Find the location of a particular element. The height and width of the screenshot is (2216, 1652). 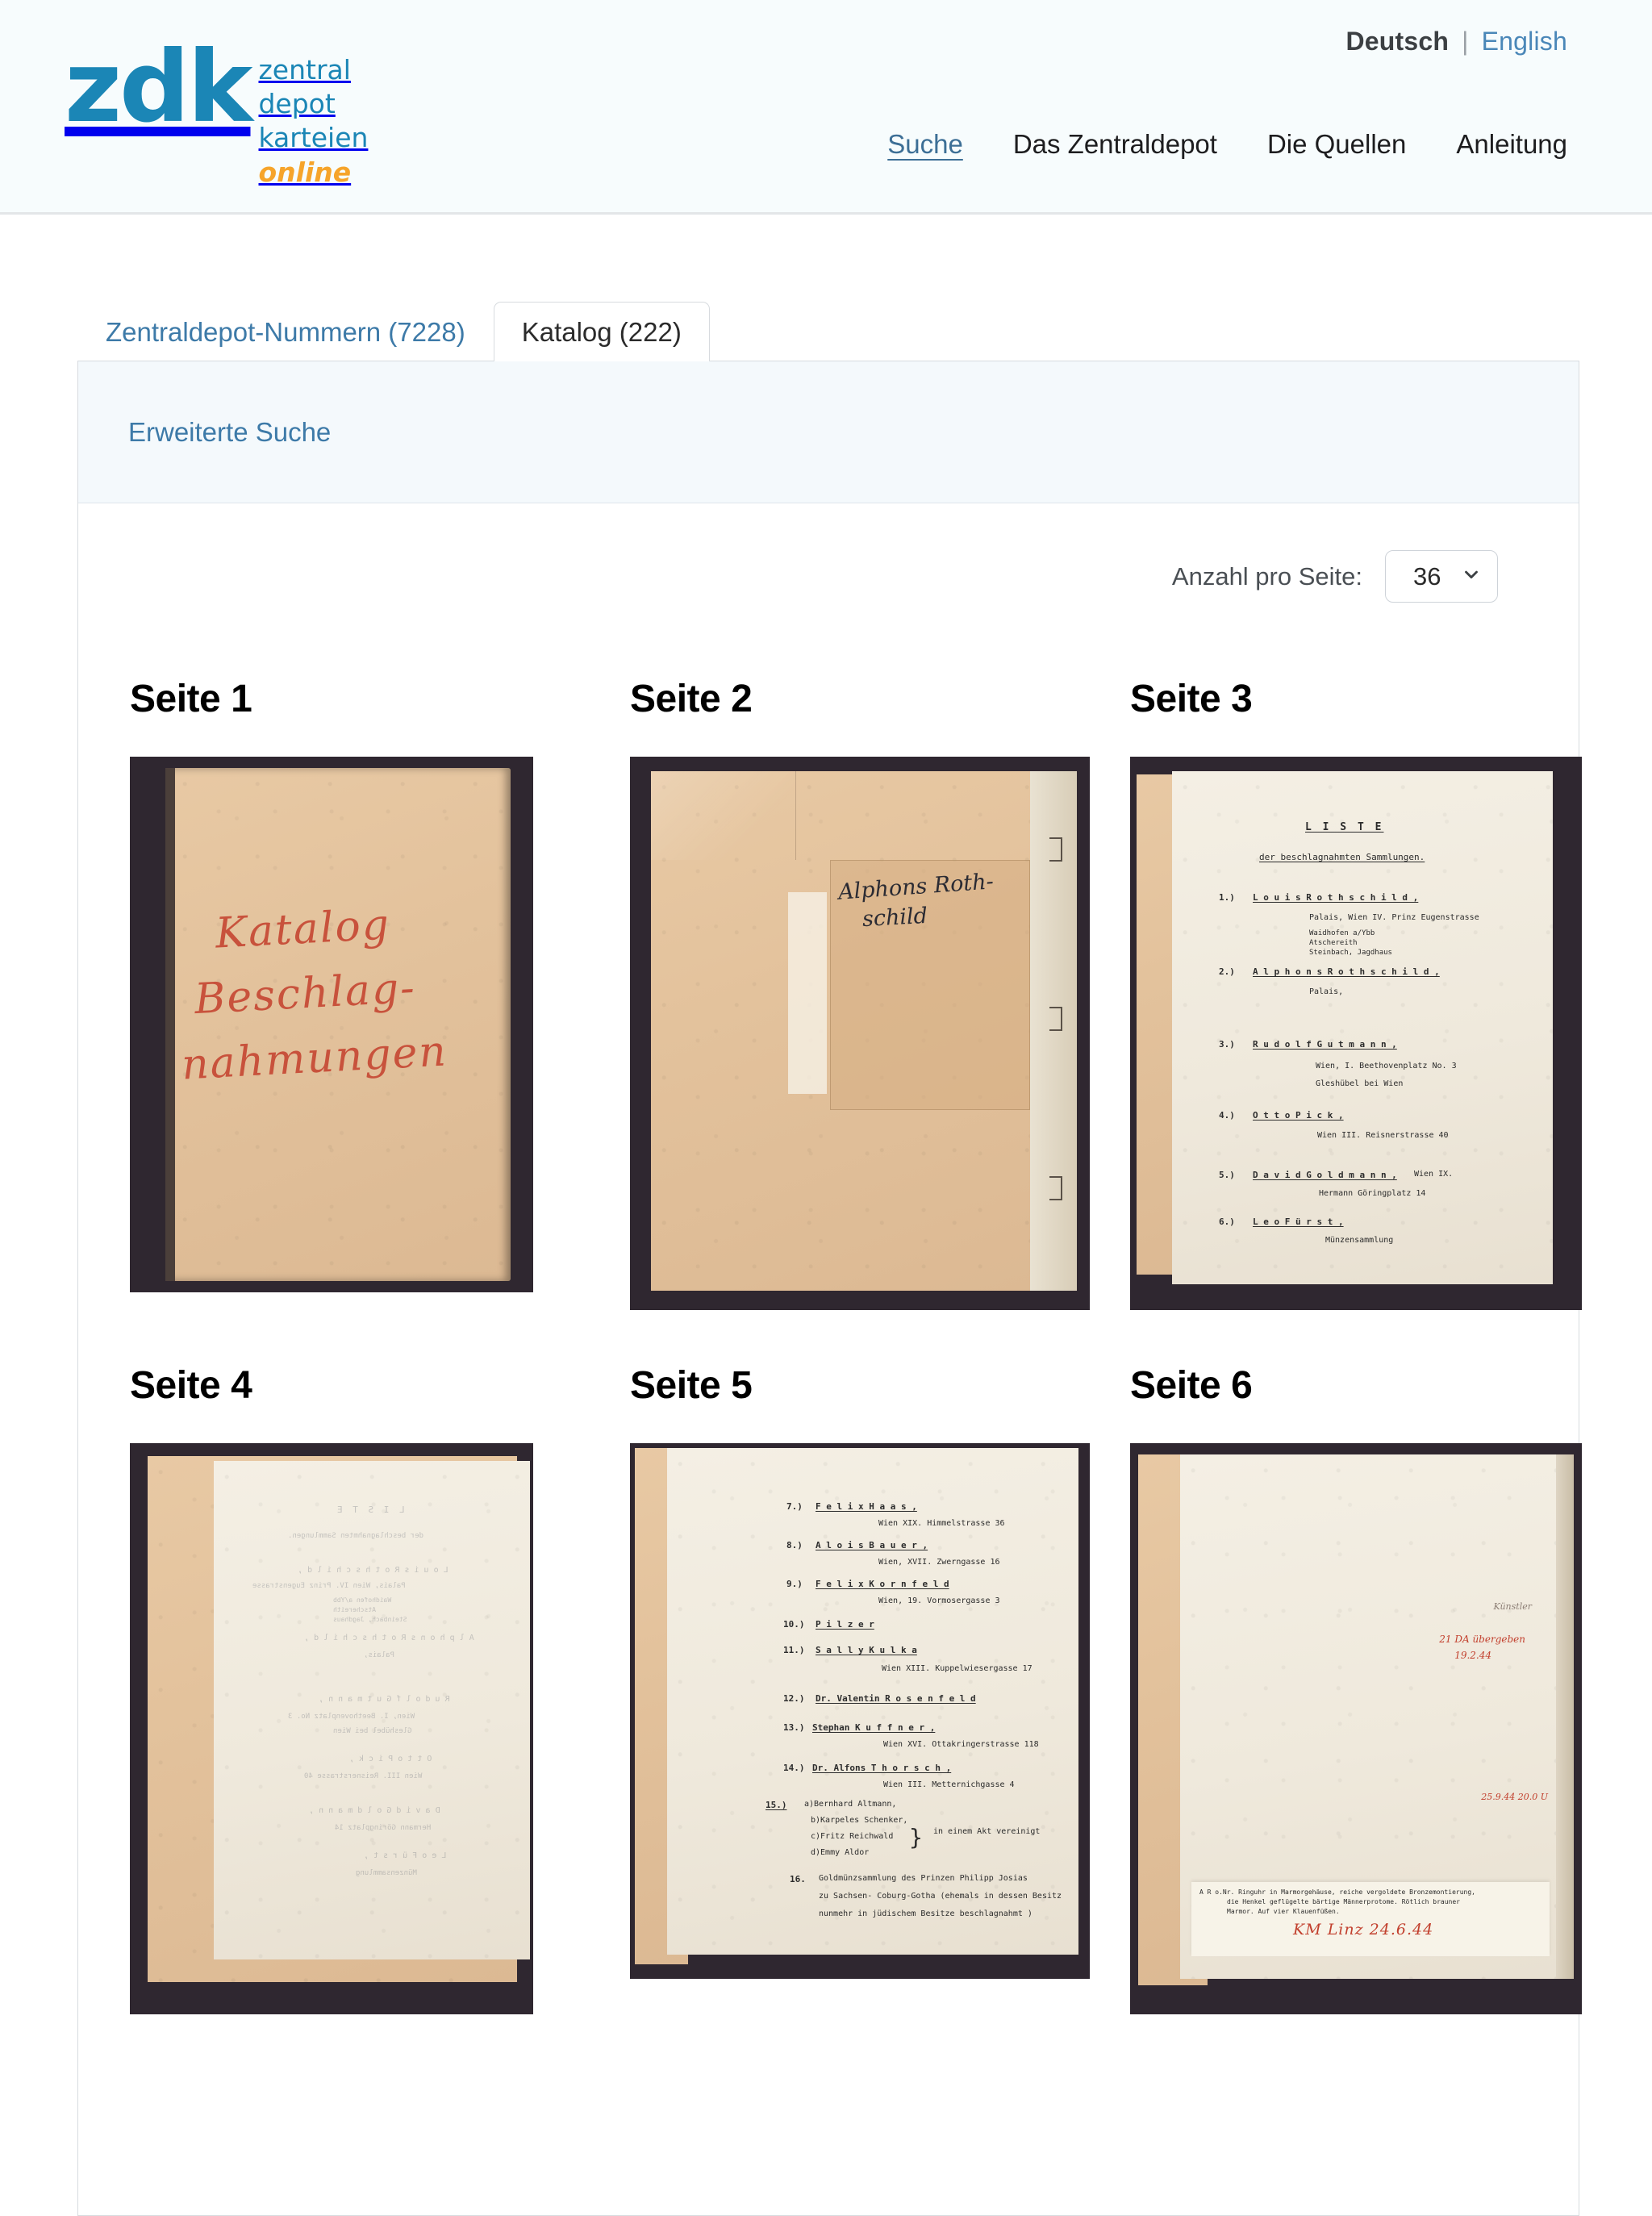

entry-no: 10.) is located at coordinates (794, 1624).